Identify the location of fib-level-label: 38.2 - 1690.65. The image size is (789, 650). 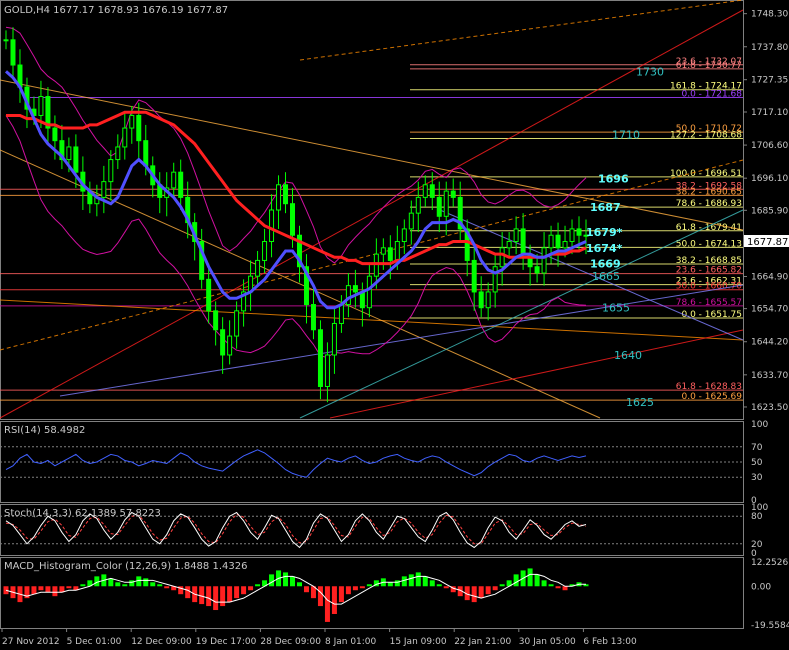
(709, 192).